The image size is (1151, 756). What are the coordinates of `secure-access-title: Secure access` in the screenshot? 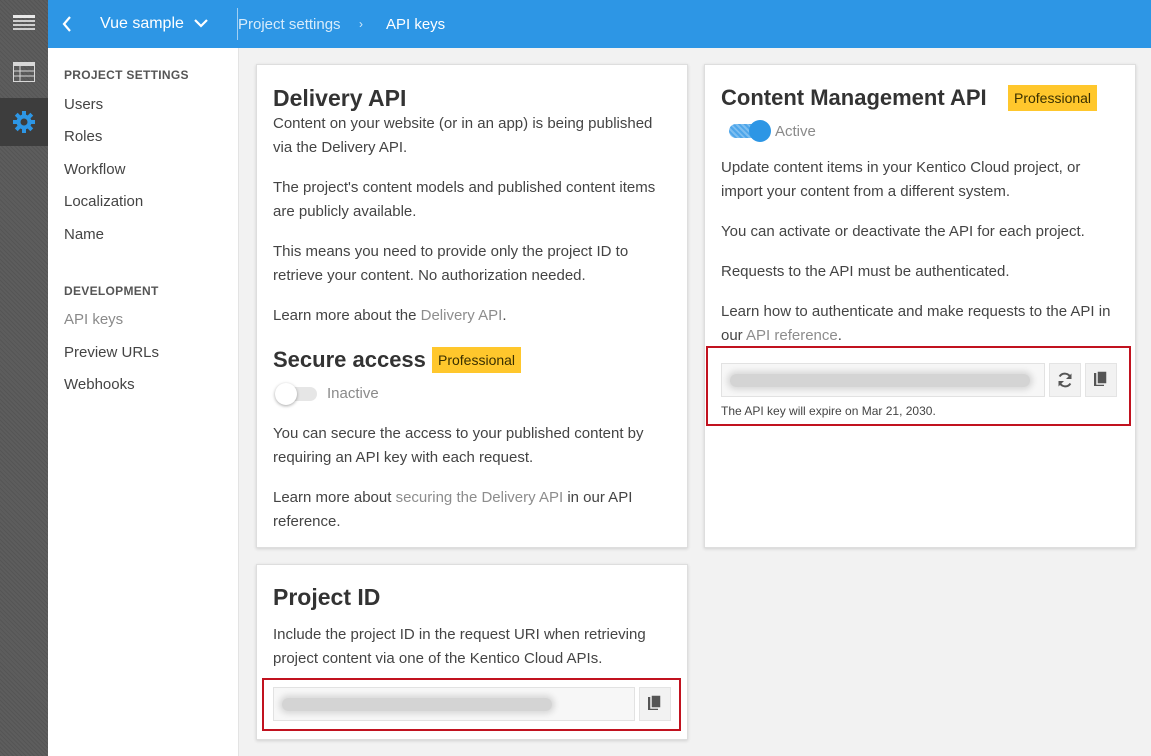 It's located at (349, 359).